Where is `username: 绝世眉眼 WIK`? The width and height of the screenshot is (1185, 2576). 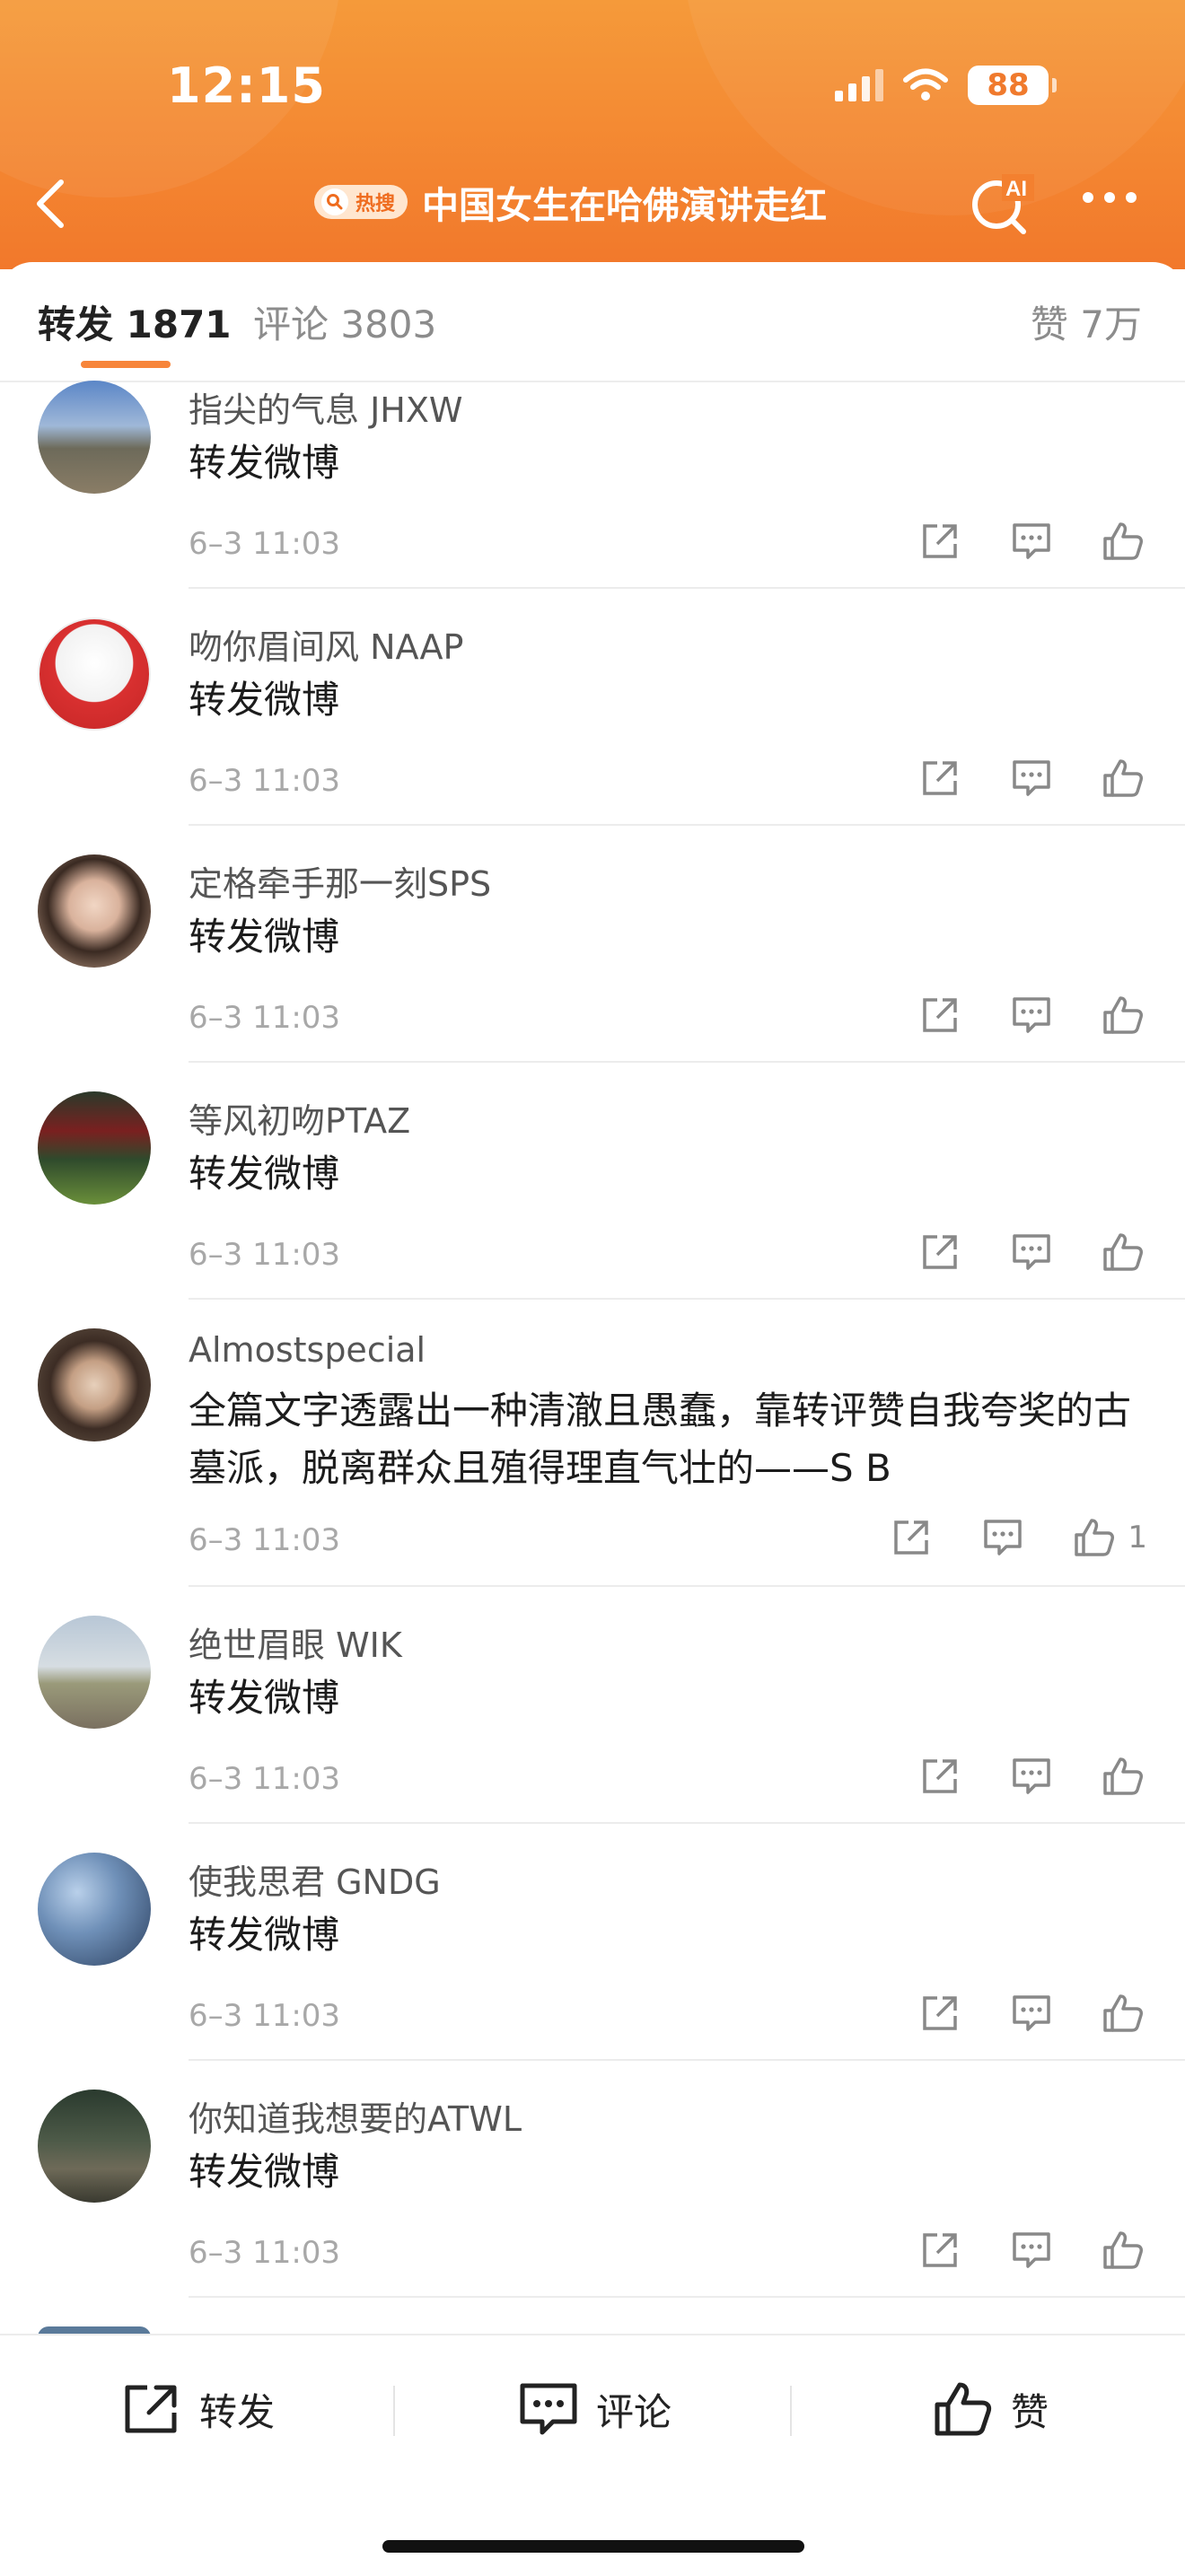
username: 绝世眉眼 WIK is located at coordinates (295, 1642).